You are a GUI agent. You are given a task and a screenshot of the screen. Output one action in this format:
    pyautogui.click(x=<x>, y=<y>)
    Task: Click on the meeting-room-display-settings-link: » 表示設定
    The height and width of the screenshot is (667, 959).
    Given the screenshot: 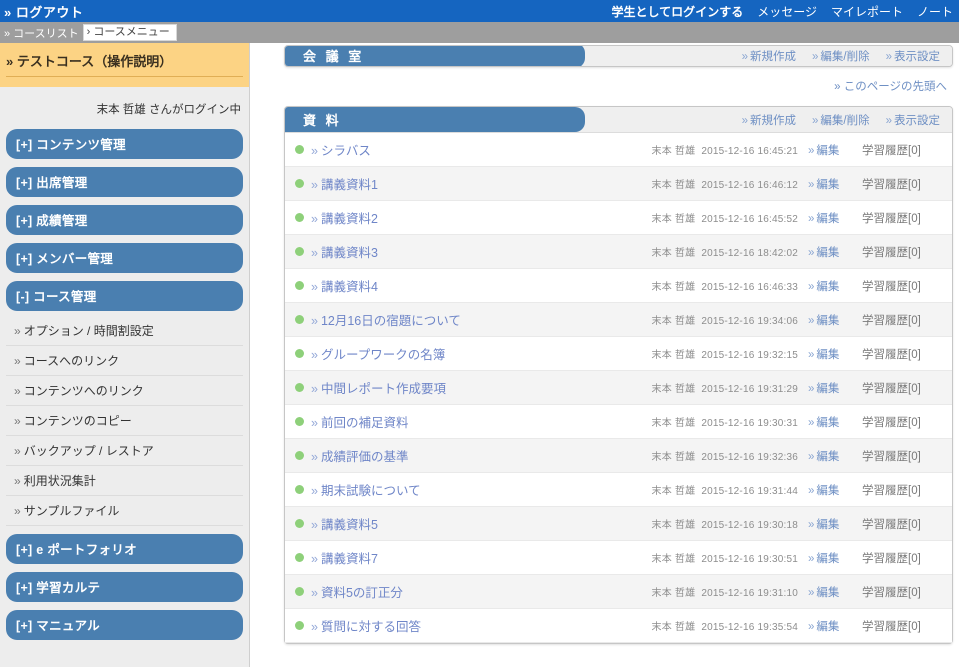 What is the action you would take?
    pyautogui.click(x=913, y=56)
    